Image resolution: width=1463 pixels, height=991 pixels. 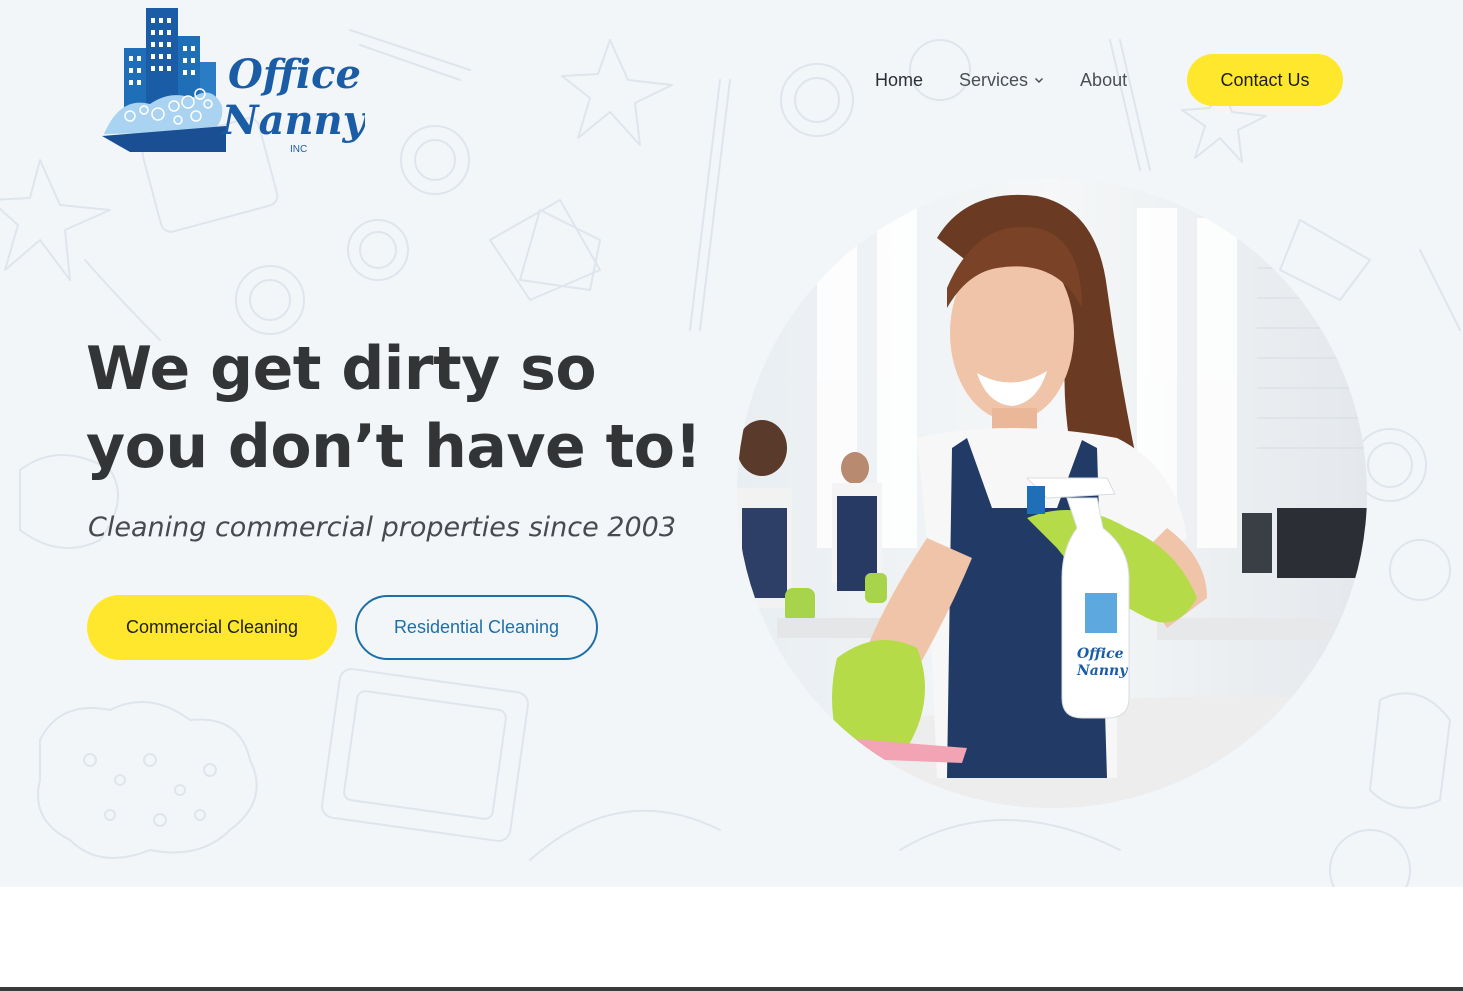 I want to click on hero-headline: We get dirty so you don’t have to!, so click(x=394, y=408).